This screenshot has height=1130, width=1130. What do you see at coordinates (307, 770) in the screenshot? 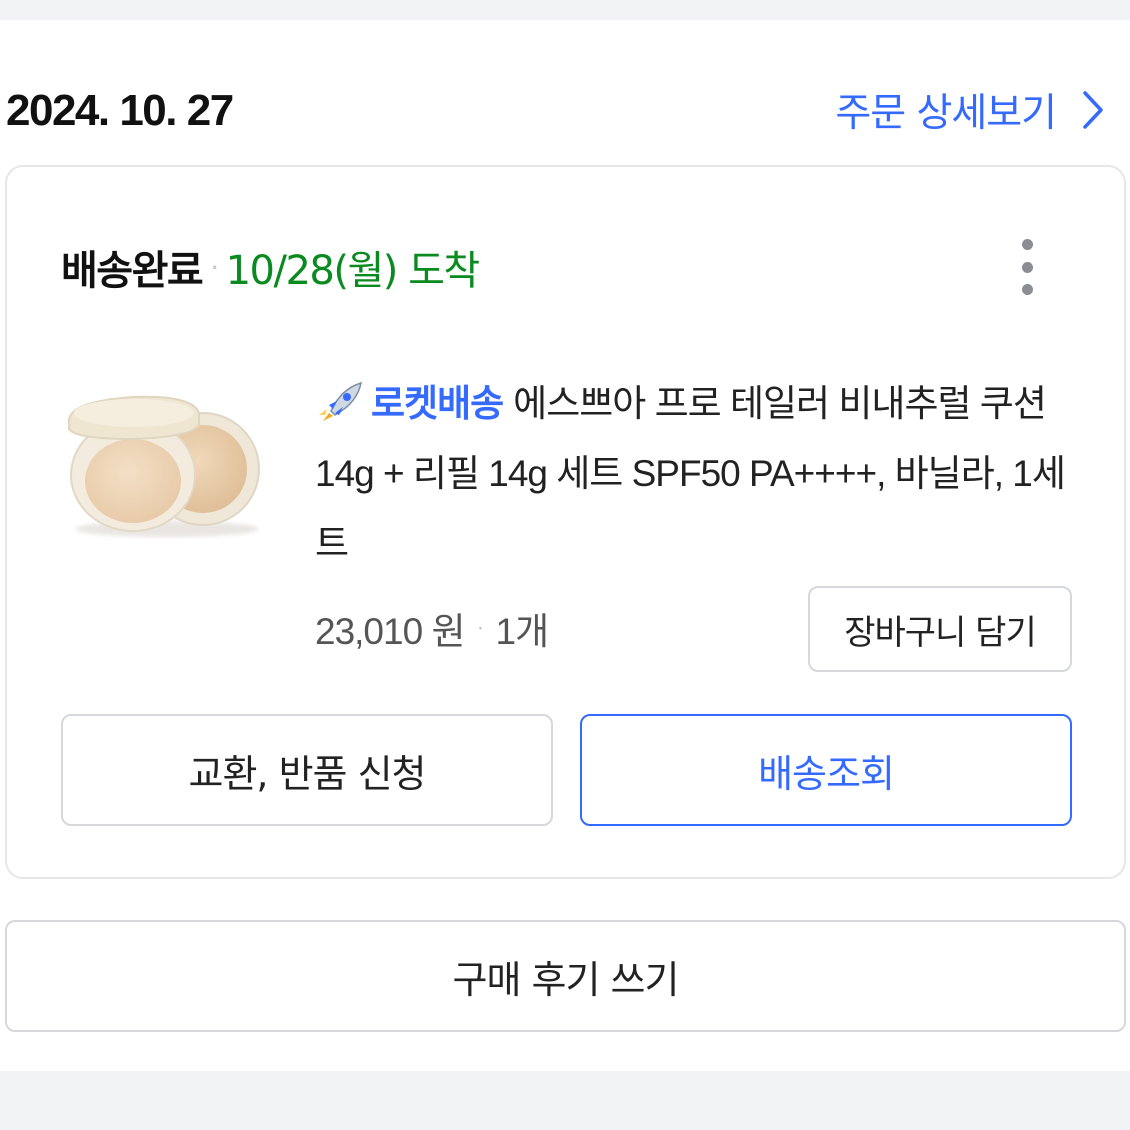
I see `exchange-return-button: 교환, 반품 신청` at bounding box center [307, 770].